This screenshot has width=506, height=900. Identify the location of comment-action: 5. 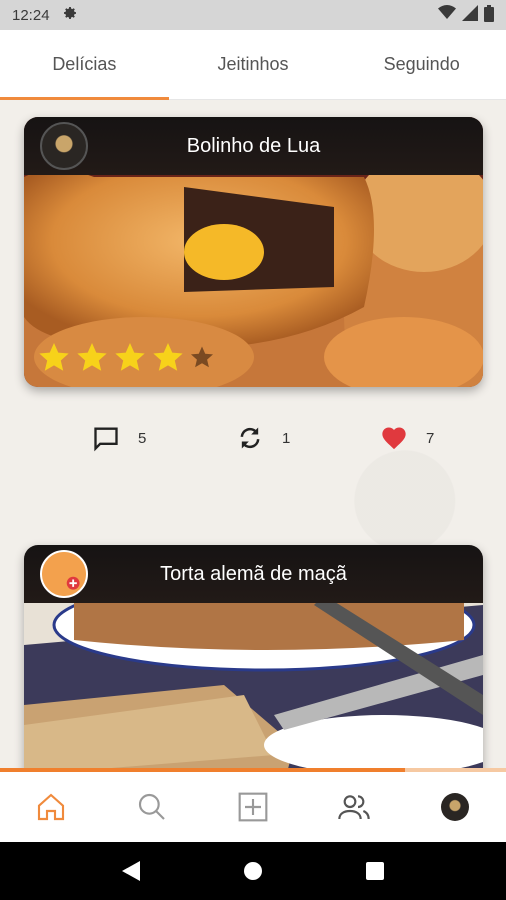
(119, 438).